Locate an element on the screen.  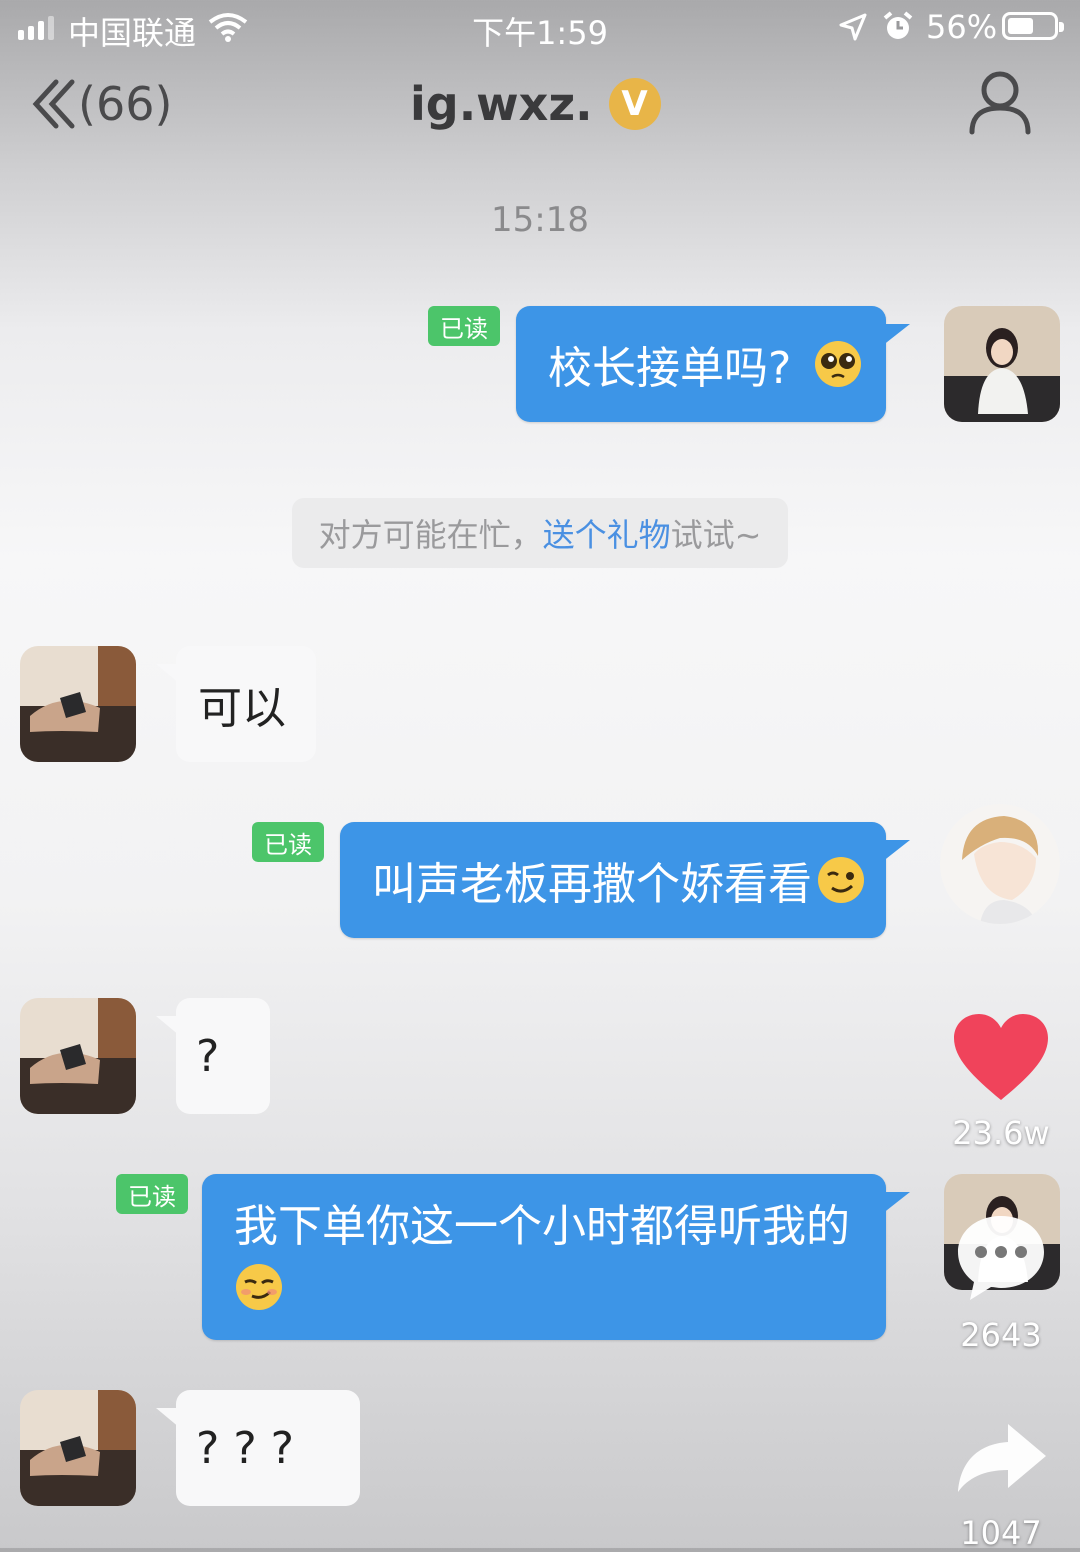
comment-count: 2643 is located at coordinates (1001, 1335).